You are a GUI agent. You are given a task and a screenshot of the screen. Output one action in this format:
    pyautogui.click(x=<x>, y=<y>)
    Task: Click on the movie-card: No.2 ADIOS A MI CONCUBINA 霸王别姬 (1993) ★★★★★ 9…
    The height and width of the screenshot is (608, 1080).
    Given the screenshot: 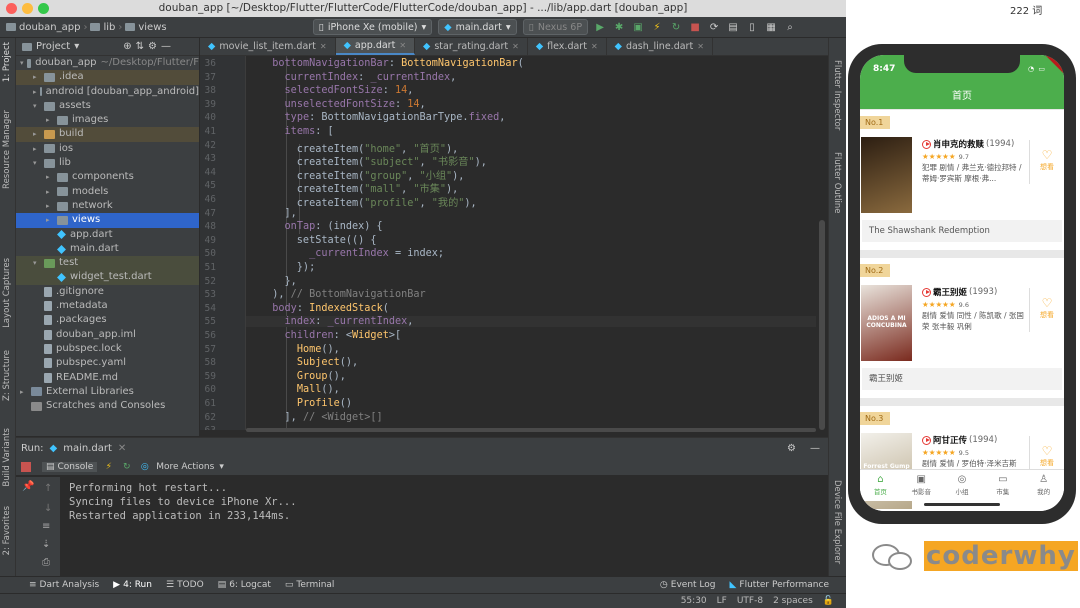 What is the action you would take?
    pyautogui.click(x=962, y=328)
    